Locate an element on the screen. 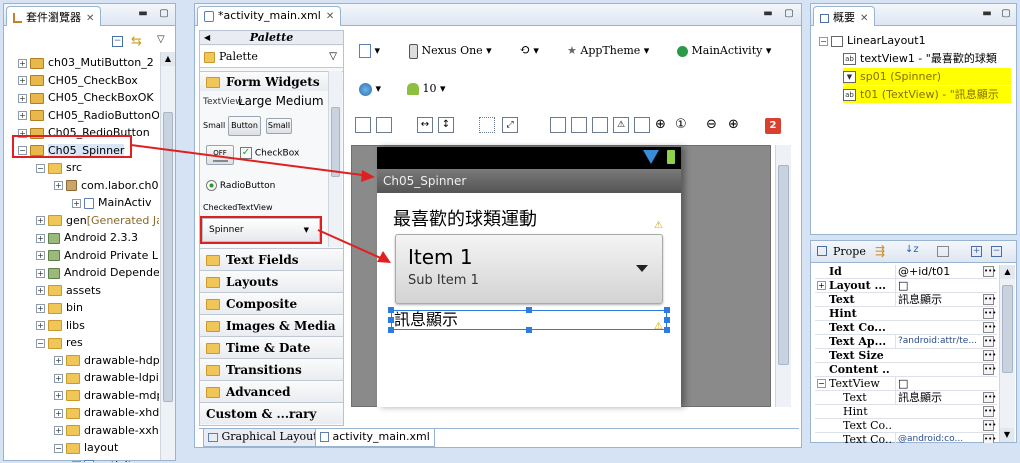 The height and width of the screenshot is (463, 1020). tree-item: + CH05_CheckBox is located at coordinates (78, 80).